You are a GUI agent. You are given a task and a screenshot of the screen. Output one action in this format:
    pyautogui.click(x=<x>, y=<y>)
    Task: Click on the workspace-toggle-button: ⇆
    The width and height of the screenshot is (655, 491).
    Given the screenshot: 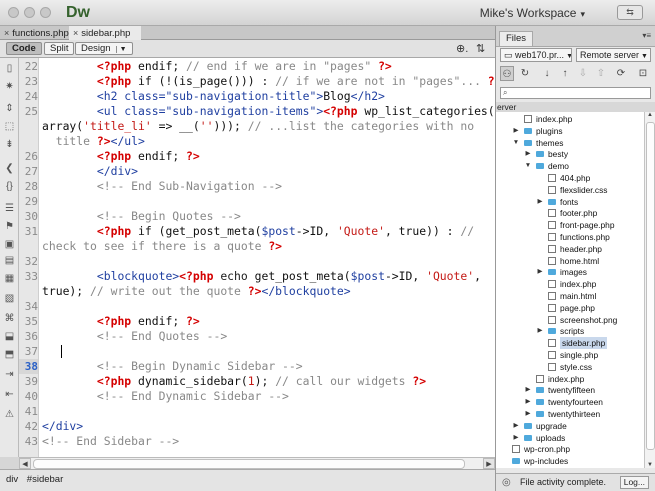 What is the action you would take?
    pyautogui.click(x=630, y=12)
    